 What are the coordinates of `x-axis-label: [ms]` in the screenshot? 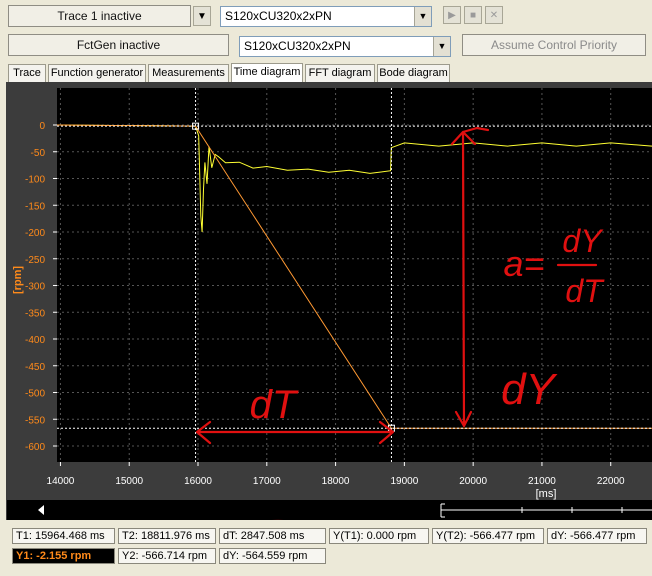 It's located at (546, 494).